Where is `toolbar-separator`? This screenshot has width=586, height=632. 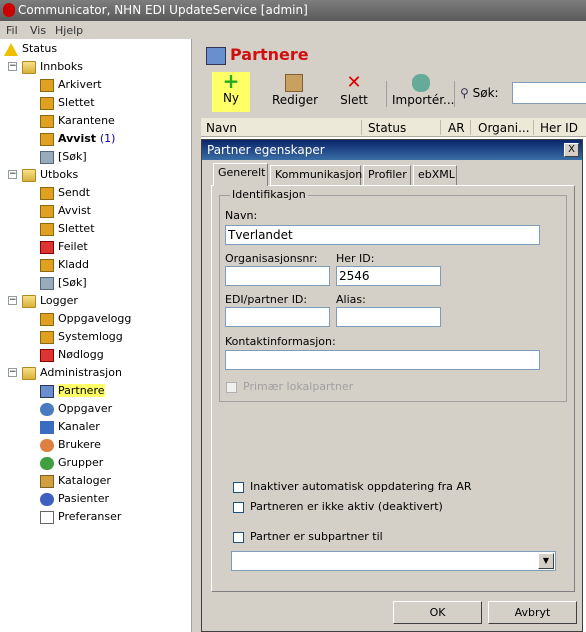 toolbar-separator is located at coordinates (454, 94).